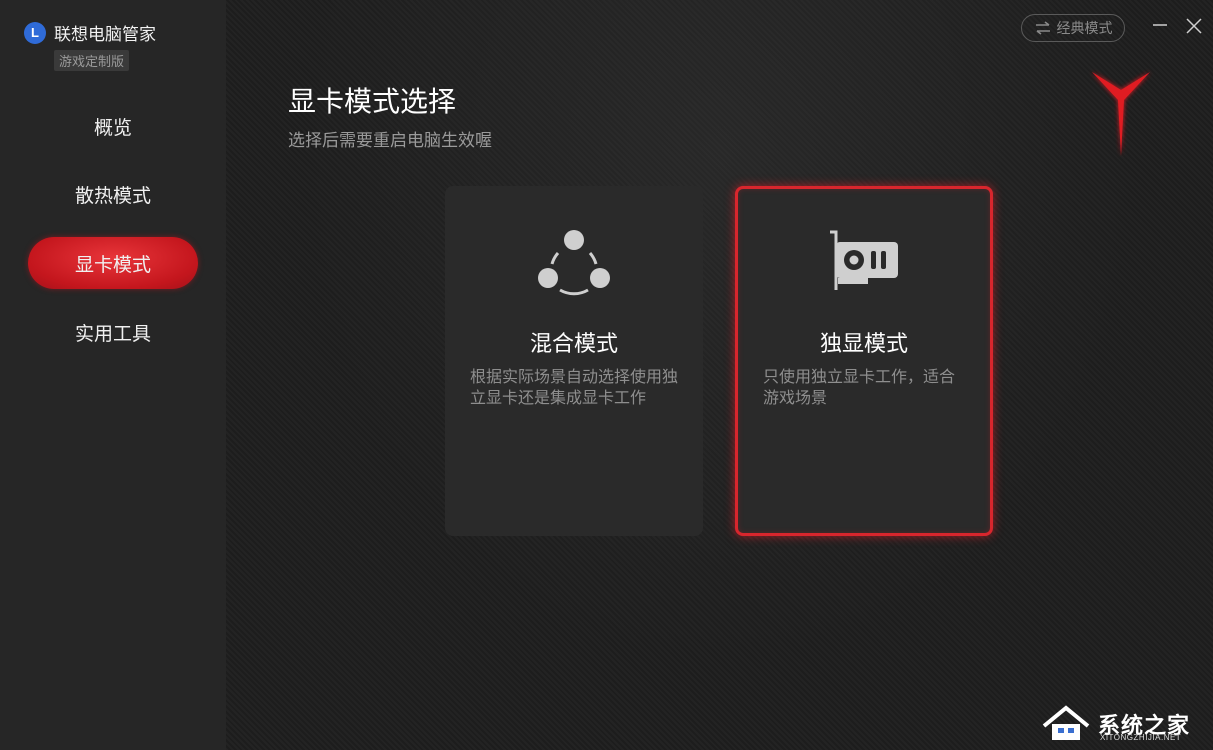  I want to click on classic-mode-button: 经典模式, so click(1073, 28).